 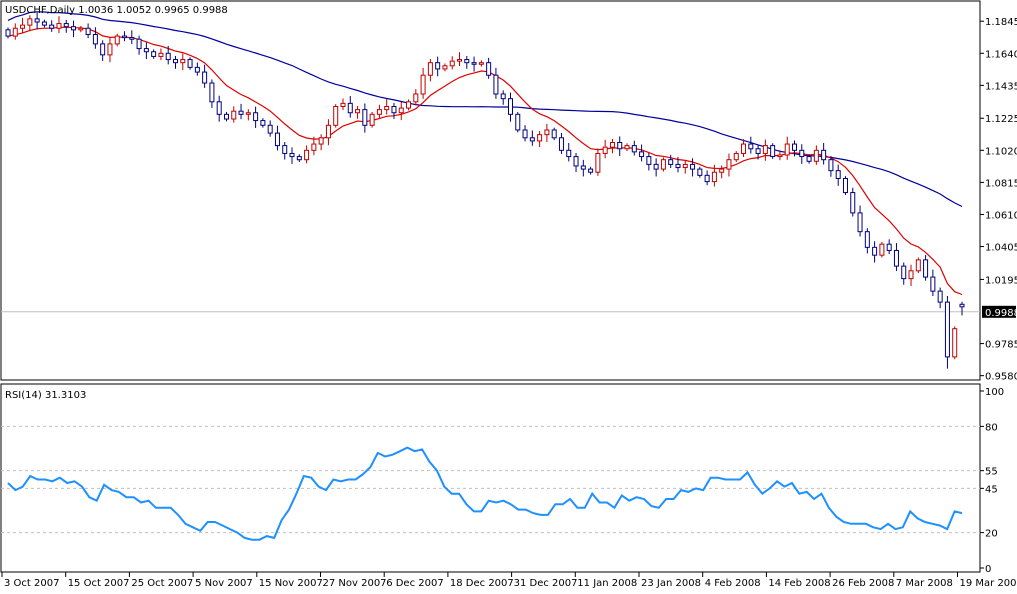 I want to click on time-tick-label: 15 Nov 2007, so click(x=291, y=583).